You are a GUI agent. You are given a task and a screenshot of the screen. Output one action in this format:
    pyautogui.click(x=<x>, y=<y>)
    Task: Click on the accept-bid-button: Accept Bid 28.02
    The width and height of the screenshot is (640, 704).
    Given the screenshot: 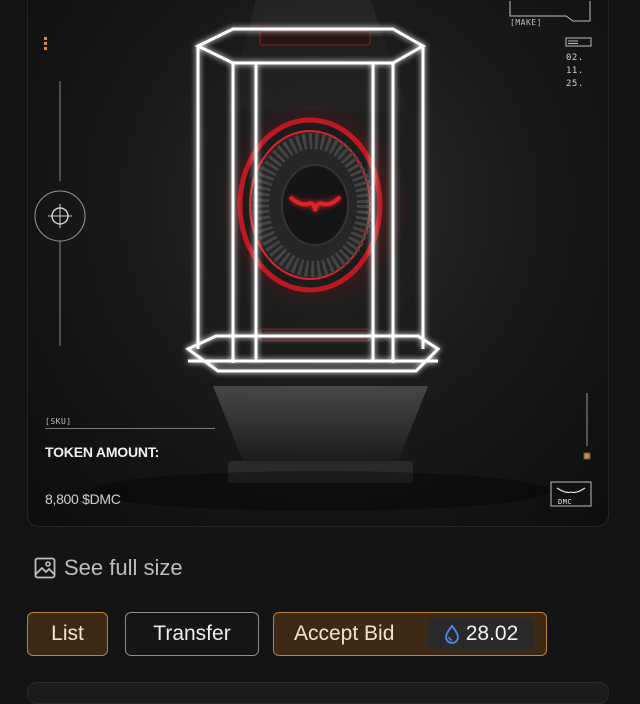 What is the action you would take?
    pyautogui.click(x=410, y=634)
    